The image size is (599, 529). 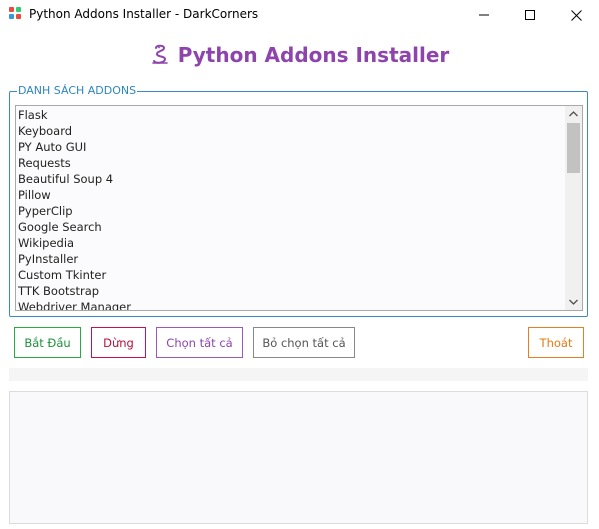 I want to click on list-item: Keyboard, so click(x=290, y=131).